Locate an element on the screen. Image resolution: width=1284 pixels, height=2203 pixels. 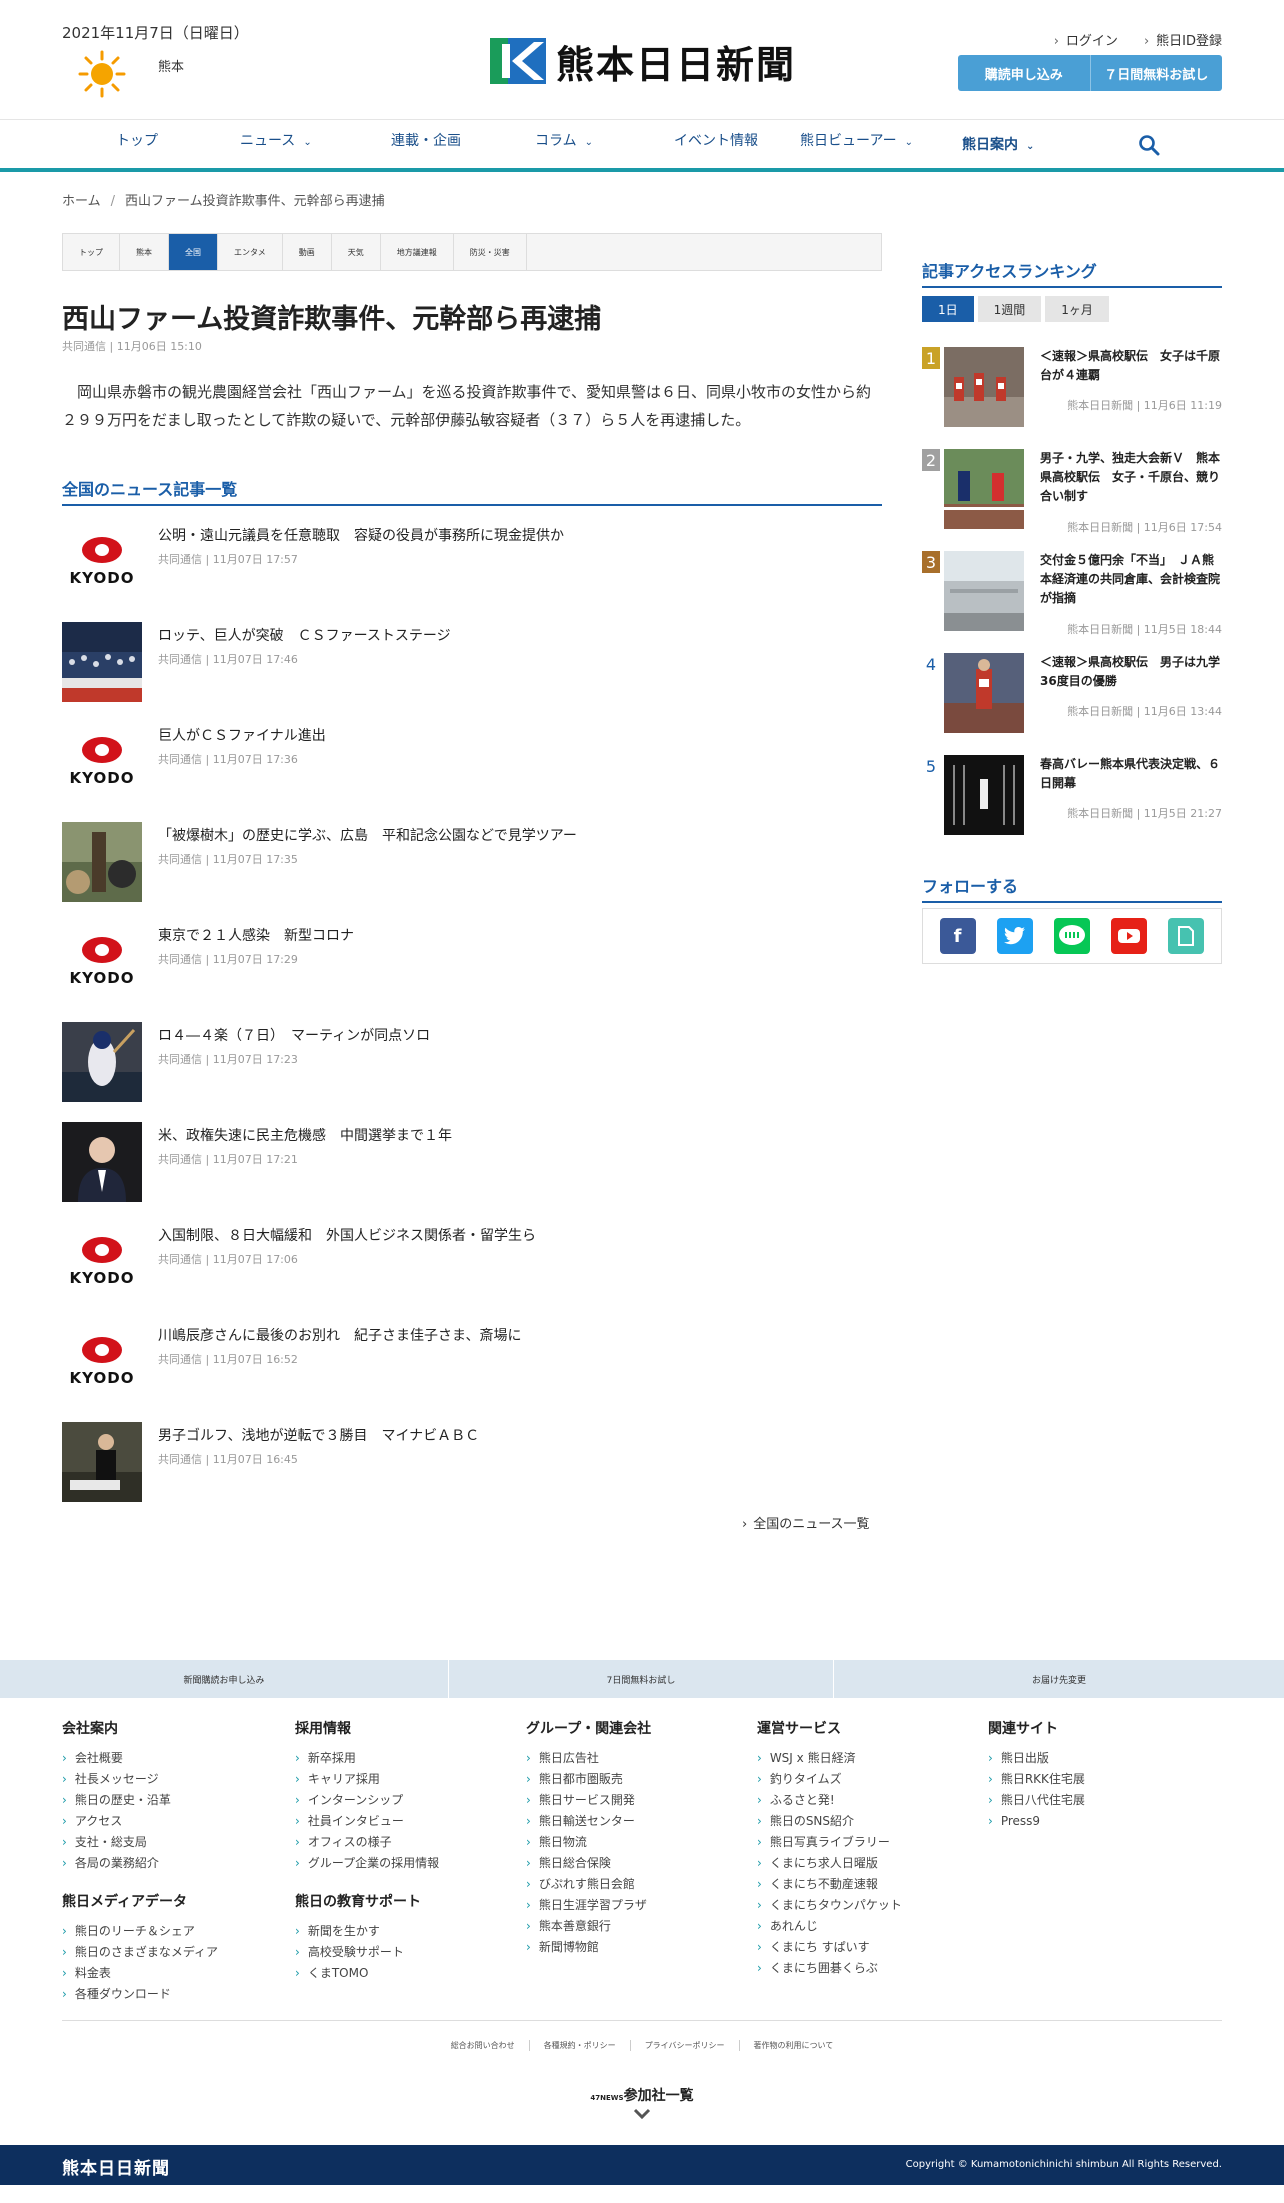
footer-address-change-link: お届け先変更 is located at coordinates (1059, 1679).